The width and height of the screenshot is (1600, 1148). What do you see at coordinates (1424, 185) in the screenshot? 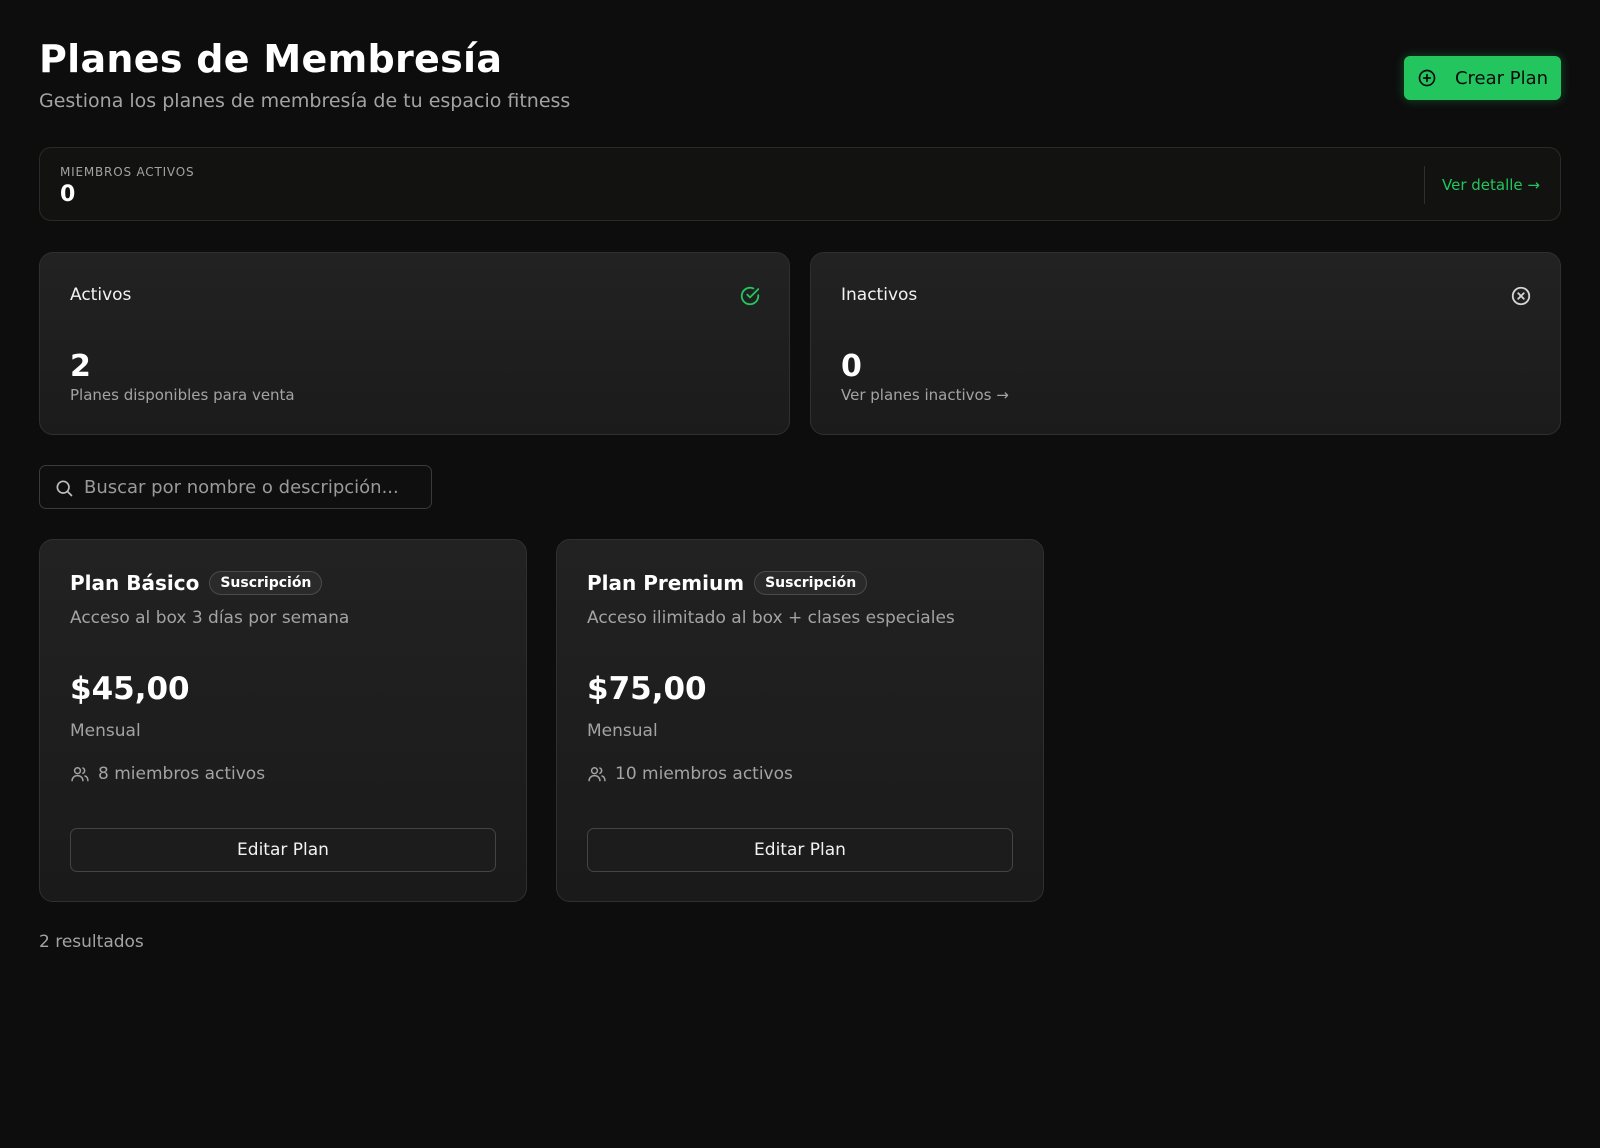
I see `divider` at bounding box center [1424, 185].